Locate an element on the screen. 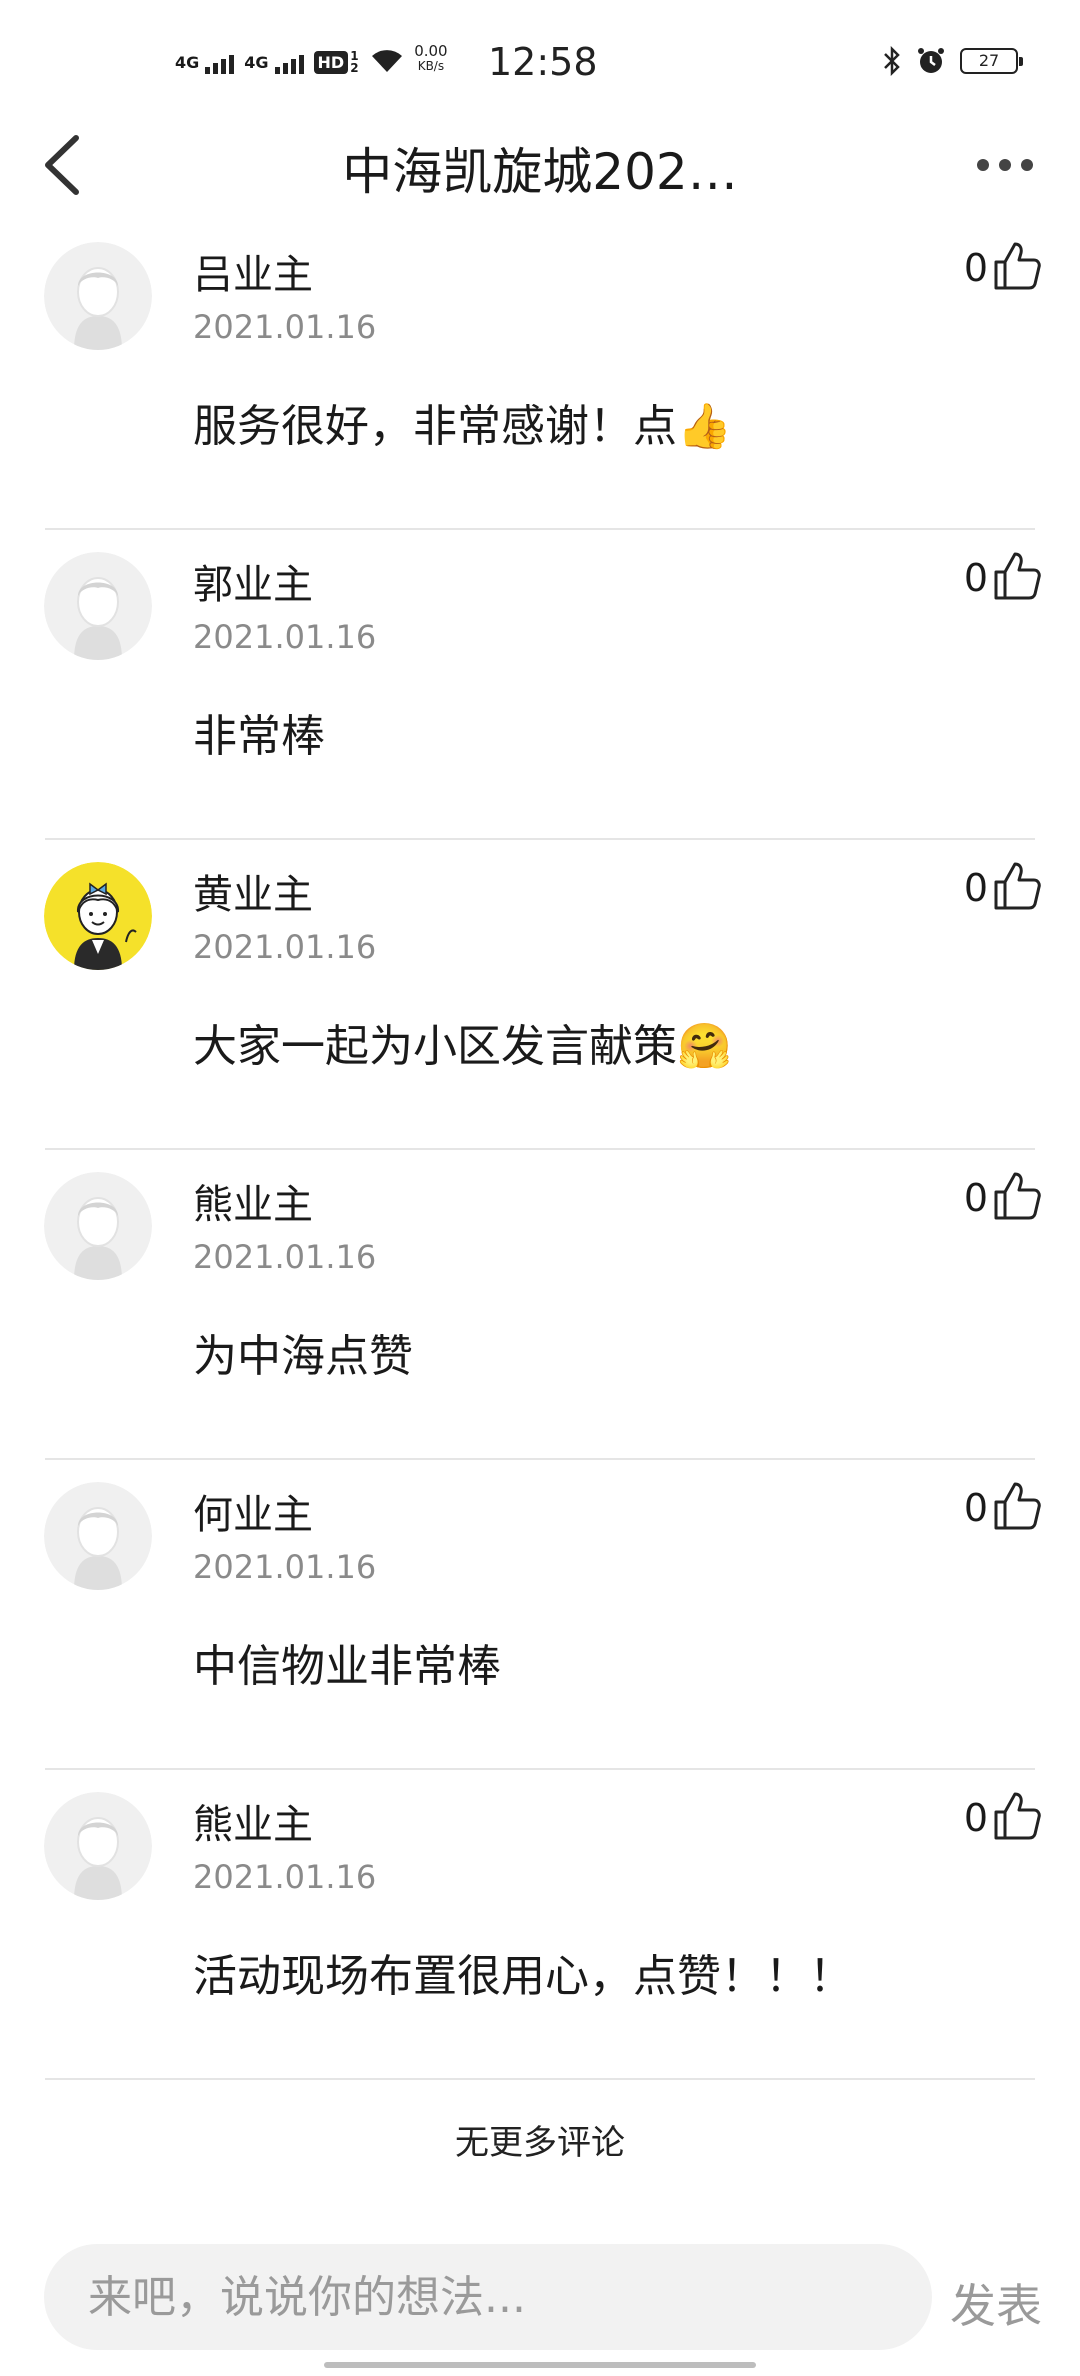 The height and width of the screenshot is (2376, 1080). comment-item: 郭业主 2021.01.16 非常棒 0 is located at coordinates (540, 685).